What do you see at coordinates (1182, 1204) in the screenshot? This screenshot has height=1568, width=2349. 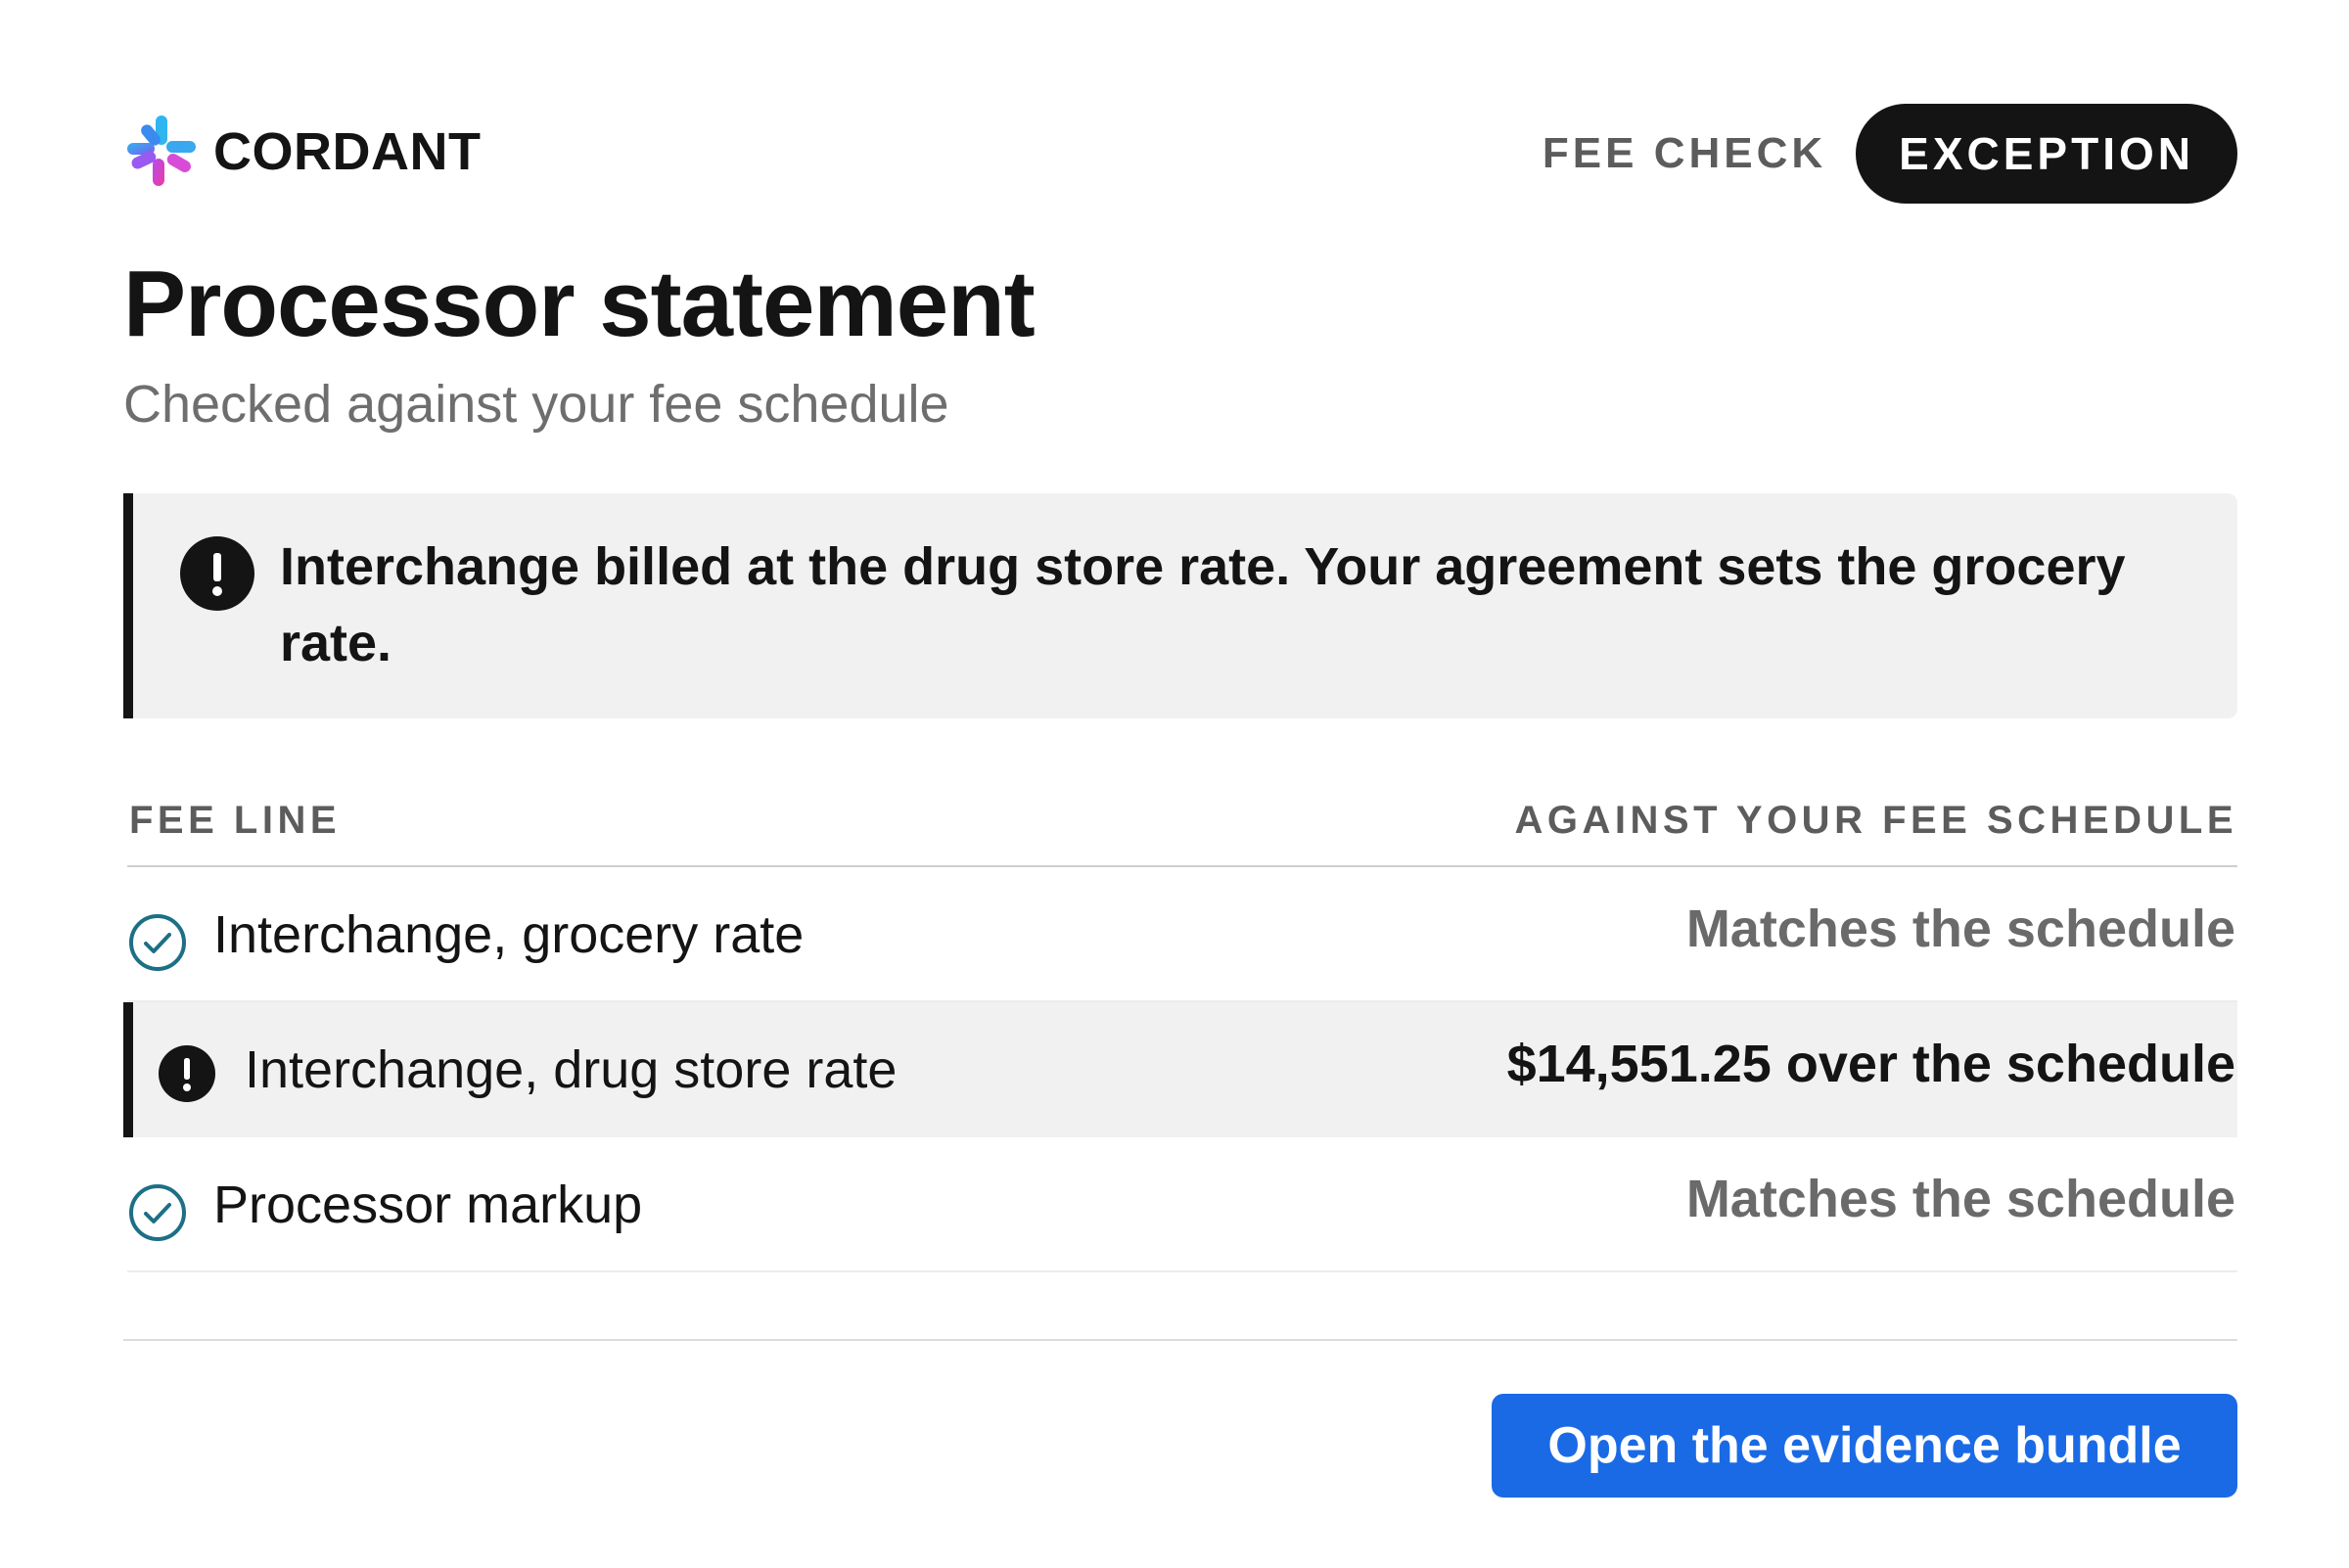 I see `table-row: Processor markup Matches the schedule` at bounding box center [1182, 1204].